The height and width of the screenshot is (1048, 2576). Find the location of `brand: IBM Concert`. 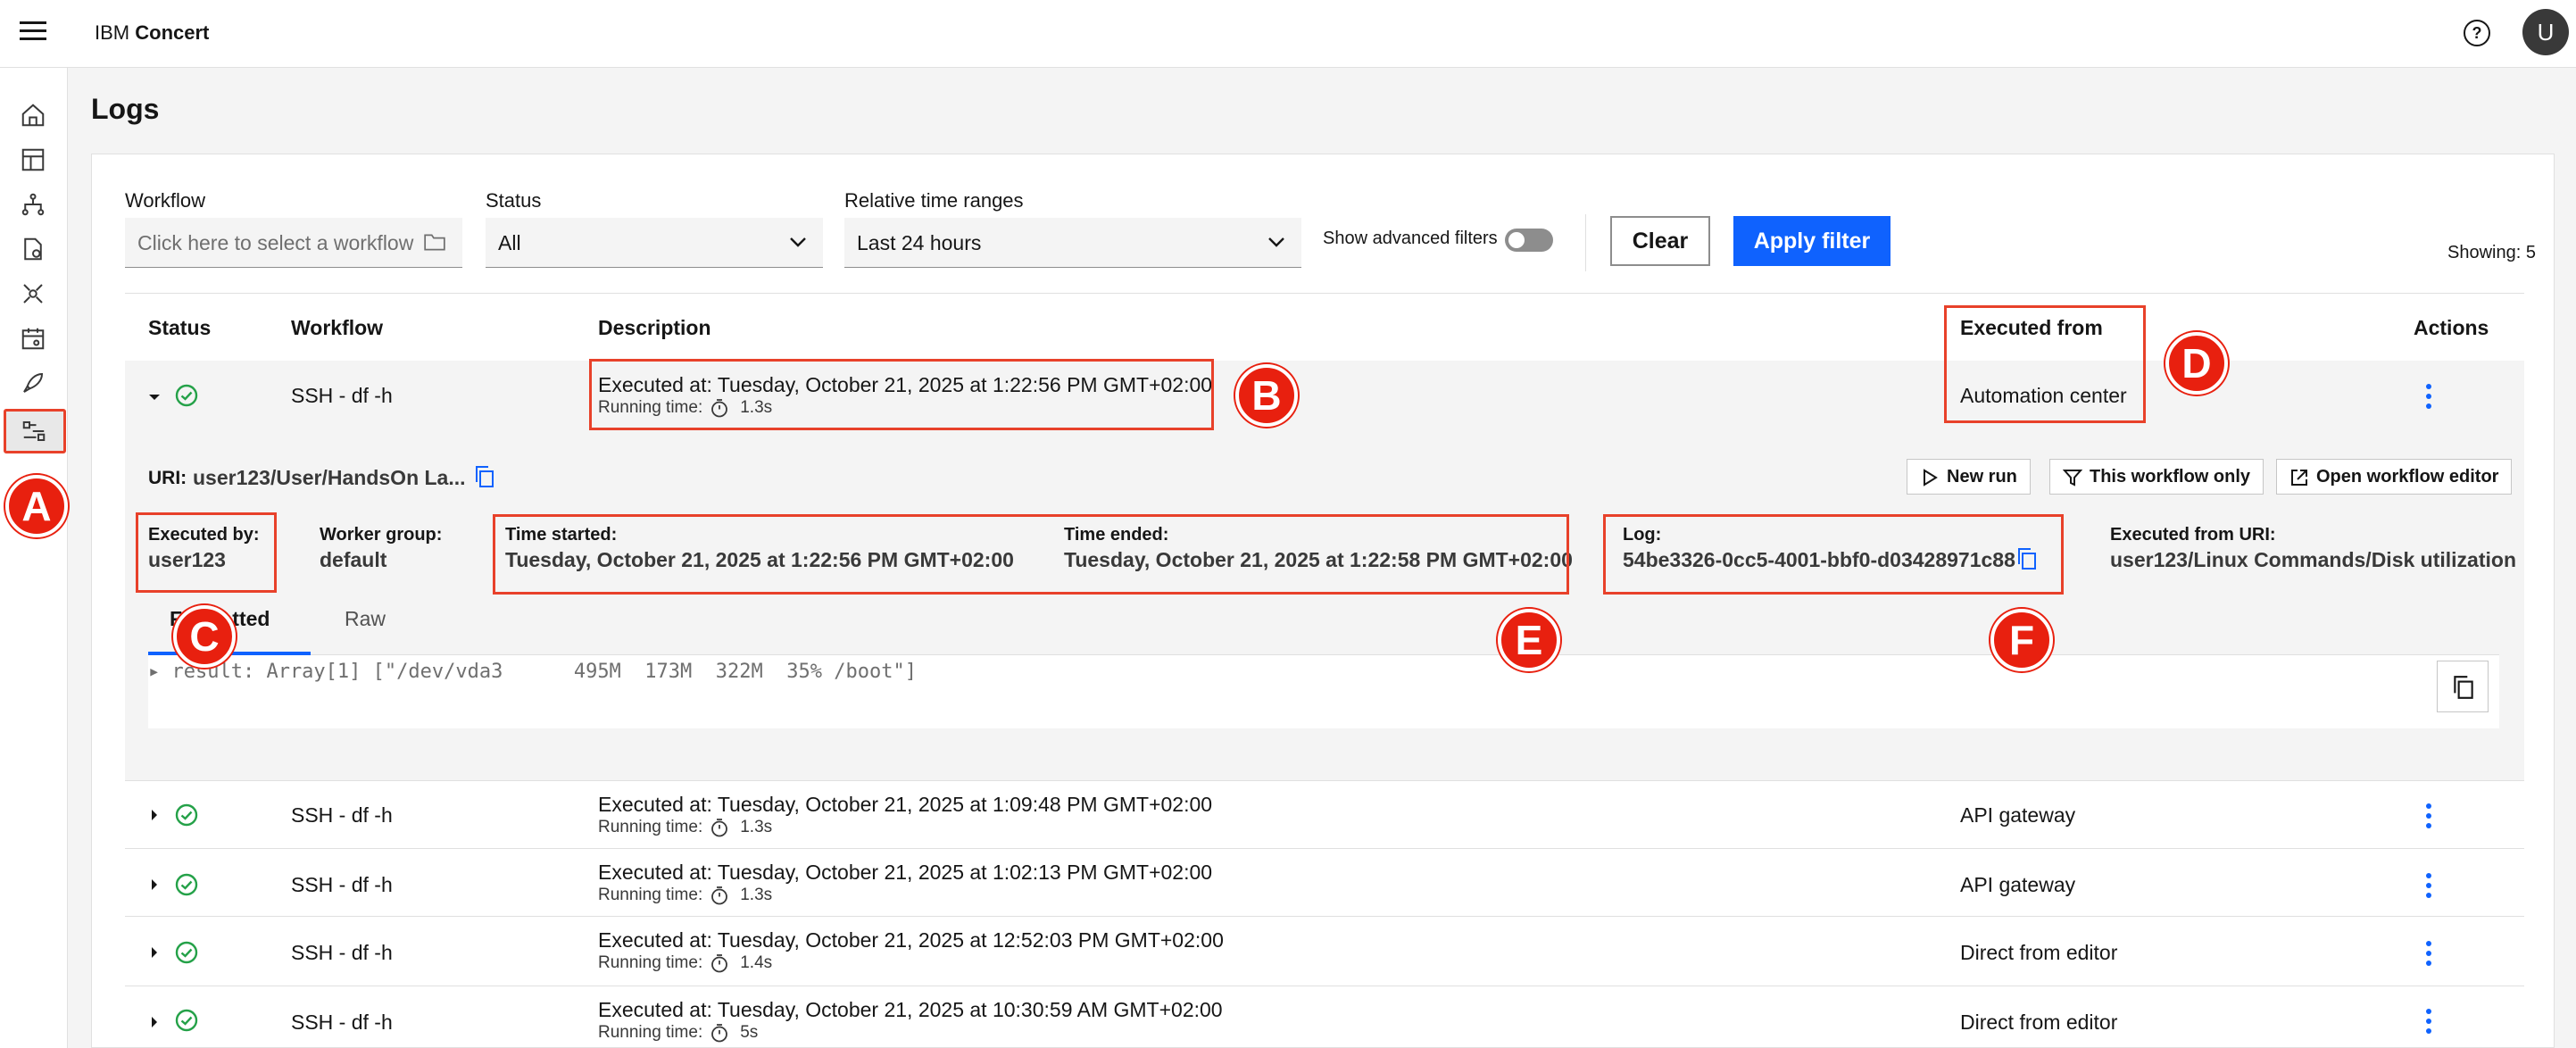

brand: IBM Concert is located at coordinates (152, 33).